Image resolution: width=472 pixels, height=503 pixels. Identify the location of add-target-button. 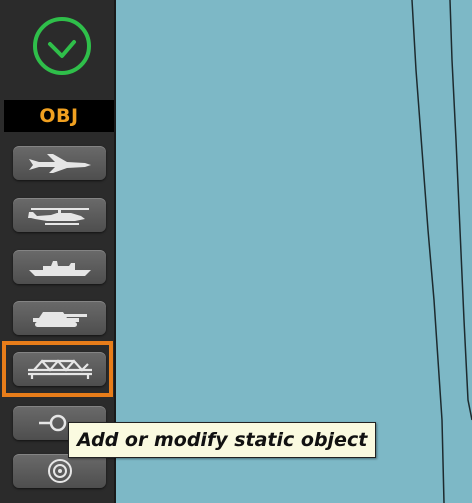
(59, 471).